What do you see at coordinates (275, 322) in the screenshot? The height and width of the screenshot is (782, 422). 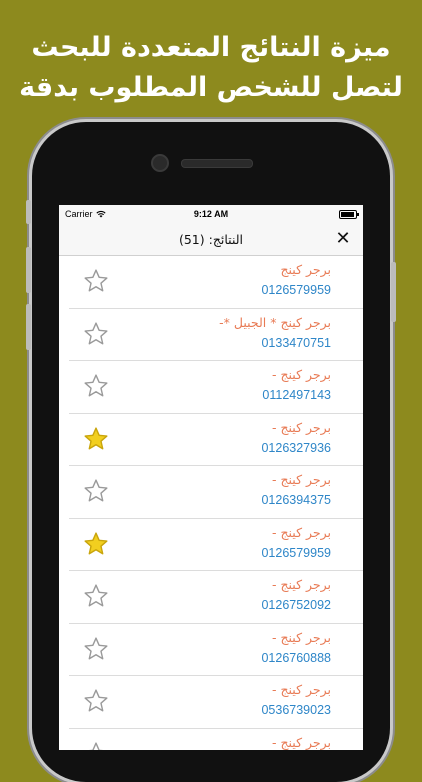 I see `result-name: برجر كينج * الجبيل *-` at bounding box center [275, 322].